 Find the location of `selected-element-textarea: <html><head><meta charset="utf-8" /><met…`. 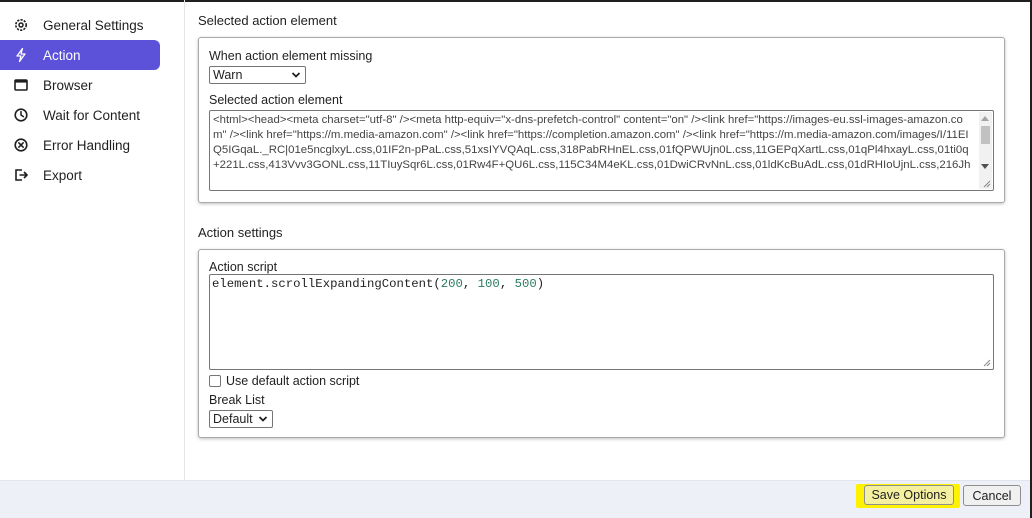

selected-element-textarea: <html><head><meta charset="utf-8" /><met… is located at coordinates (601, 150).